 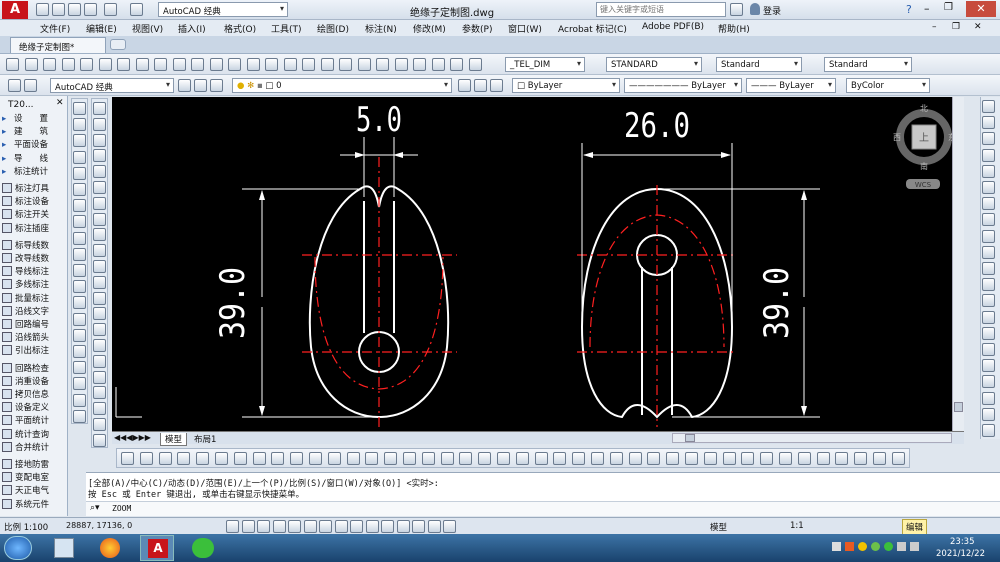 I want to click on taskbar-app-wechat-icon, so click(x=203, y=548).